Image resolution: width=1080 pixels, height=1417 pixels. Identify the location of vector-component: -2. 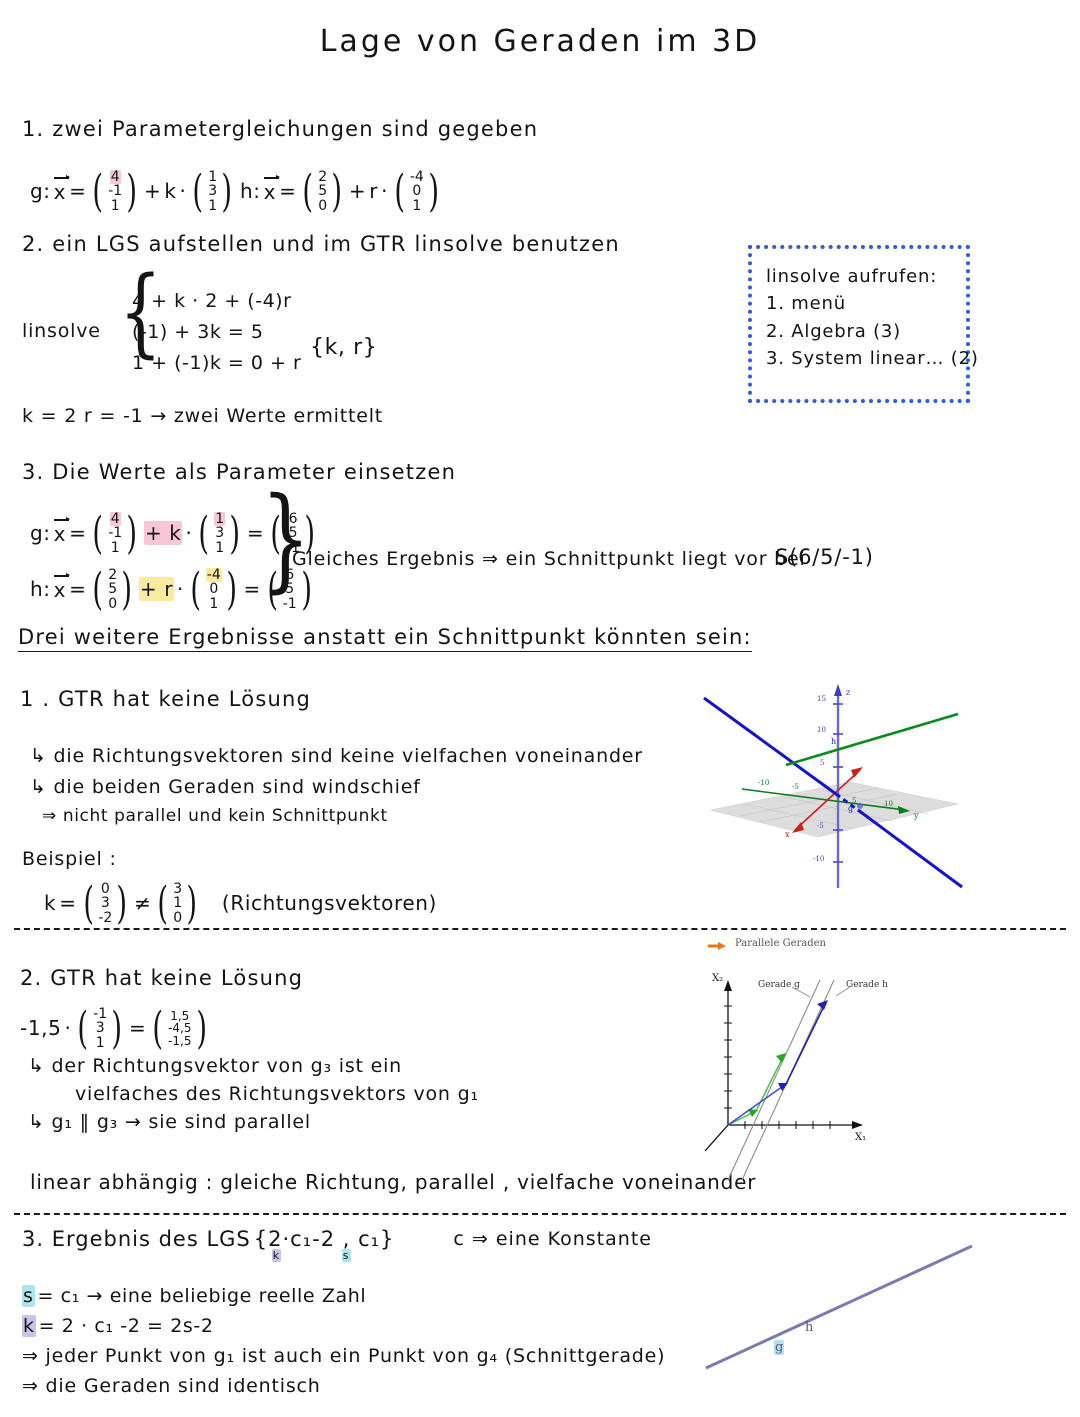
(105, 917).